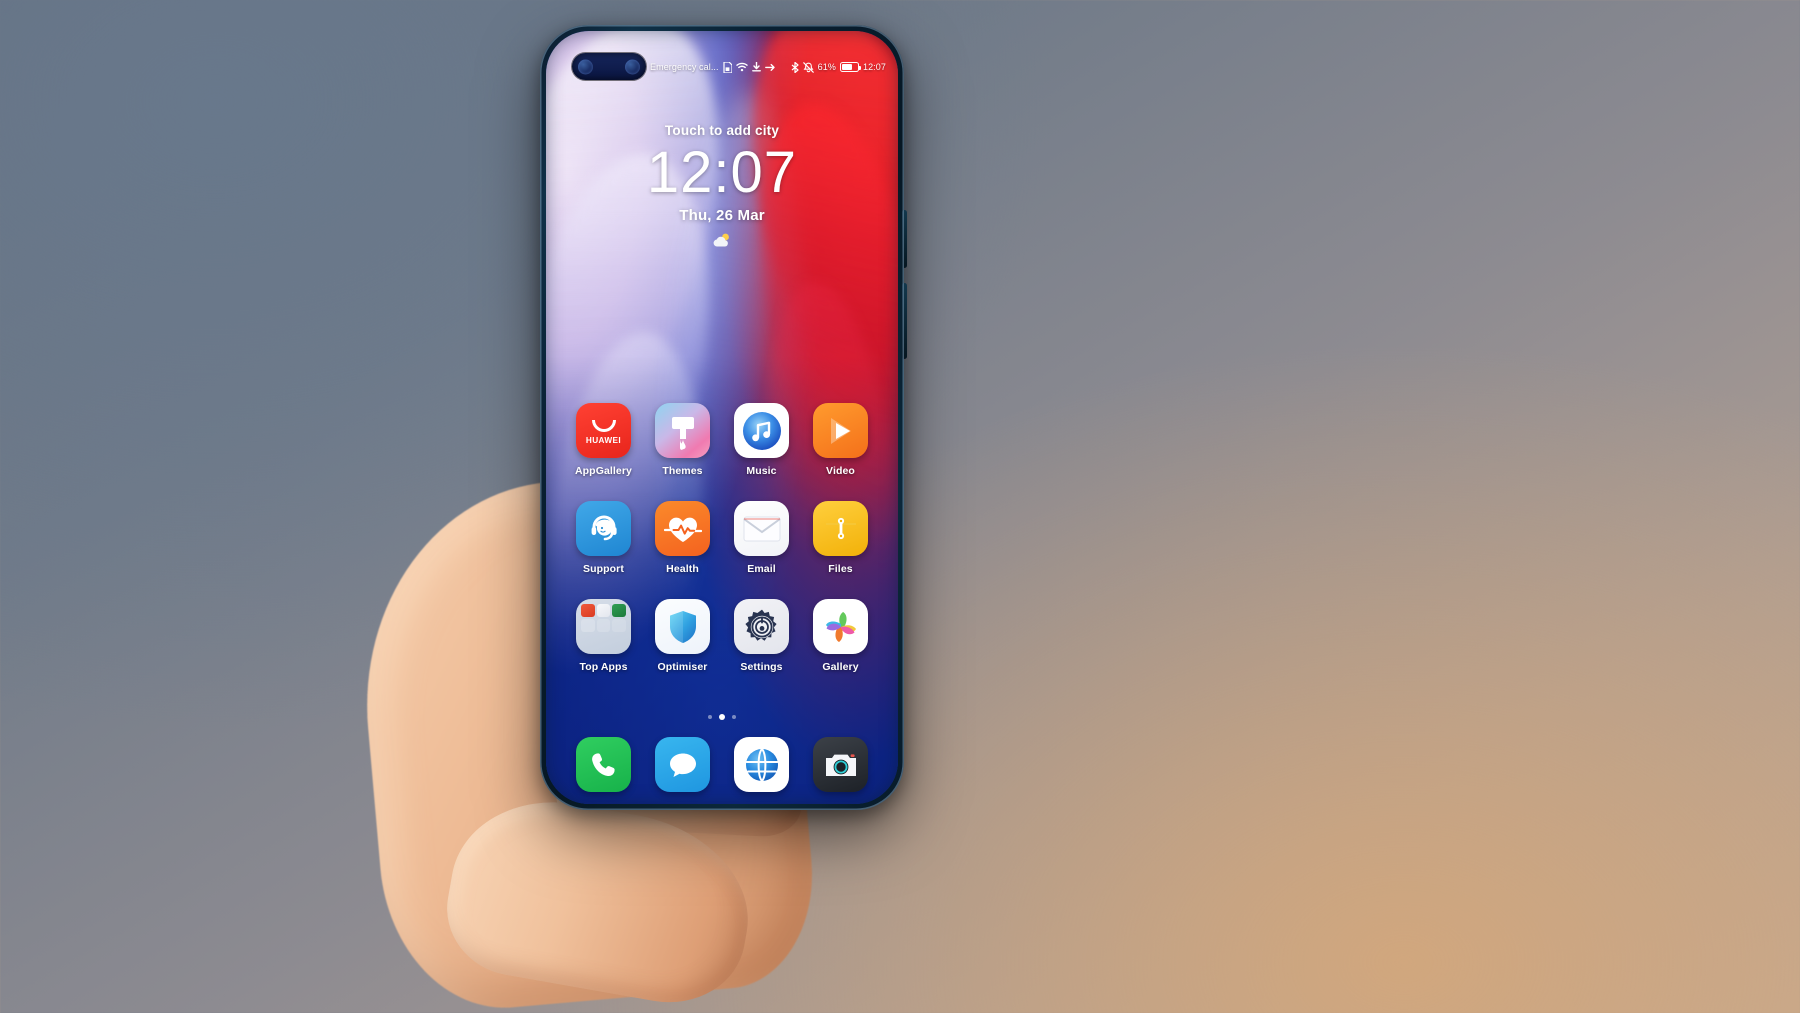  I want to click on app-label: Top Apps, so click(603, 667).